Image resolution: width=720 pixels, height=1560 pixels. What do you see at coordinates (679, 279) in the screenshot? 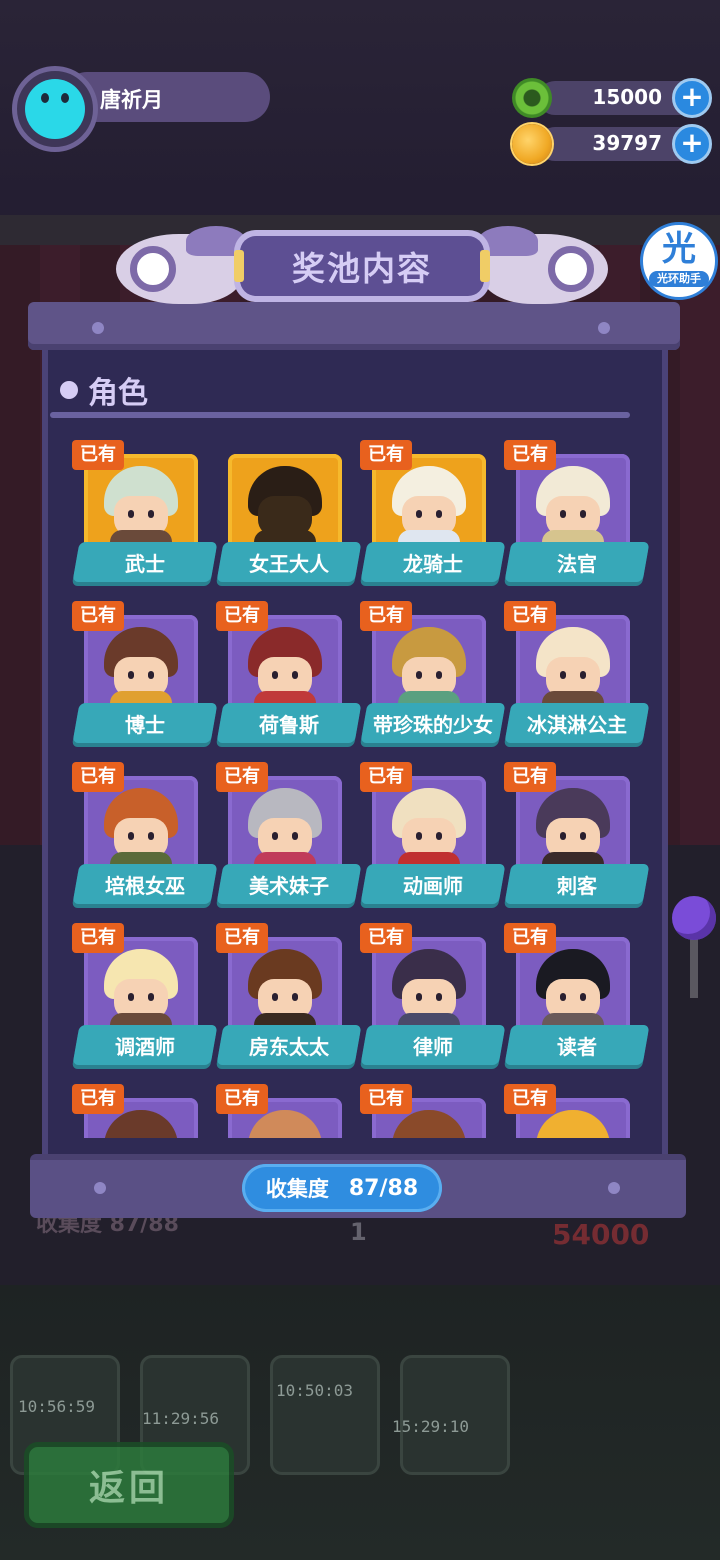
I see `helper-caption: 光环助手` at bounding box center [679, 279].